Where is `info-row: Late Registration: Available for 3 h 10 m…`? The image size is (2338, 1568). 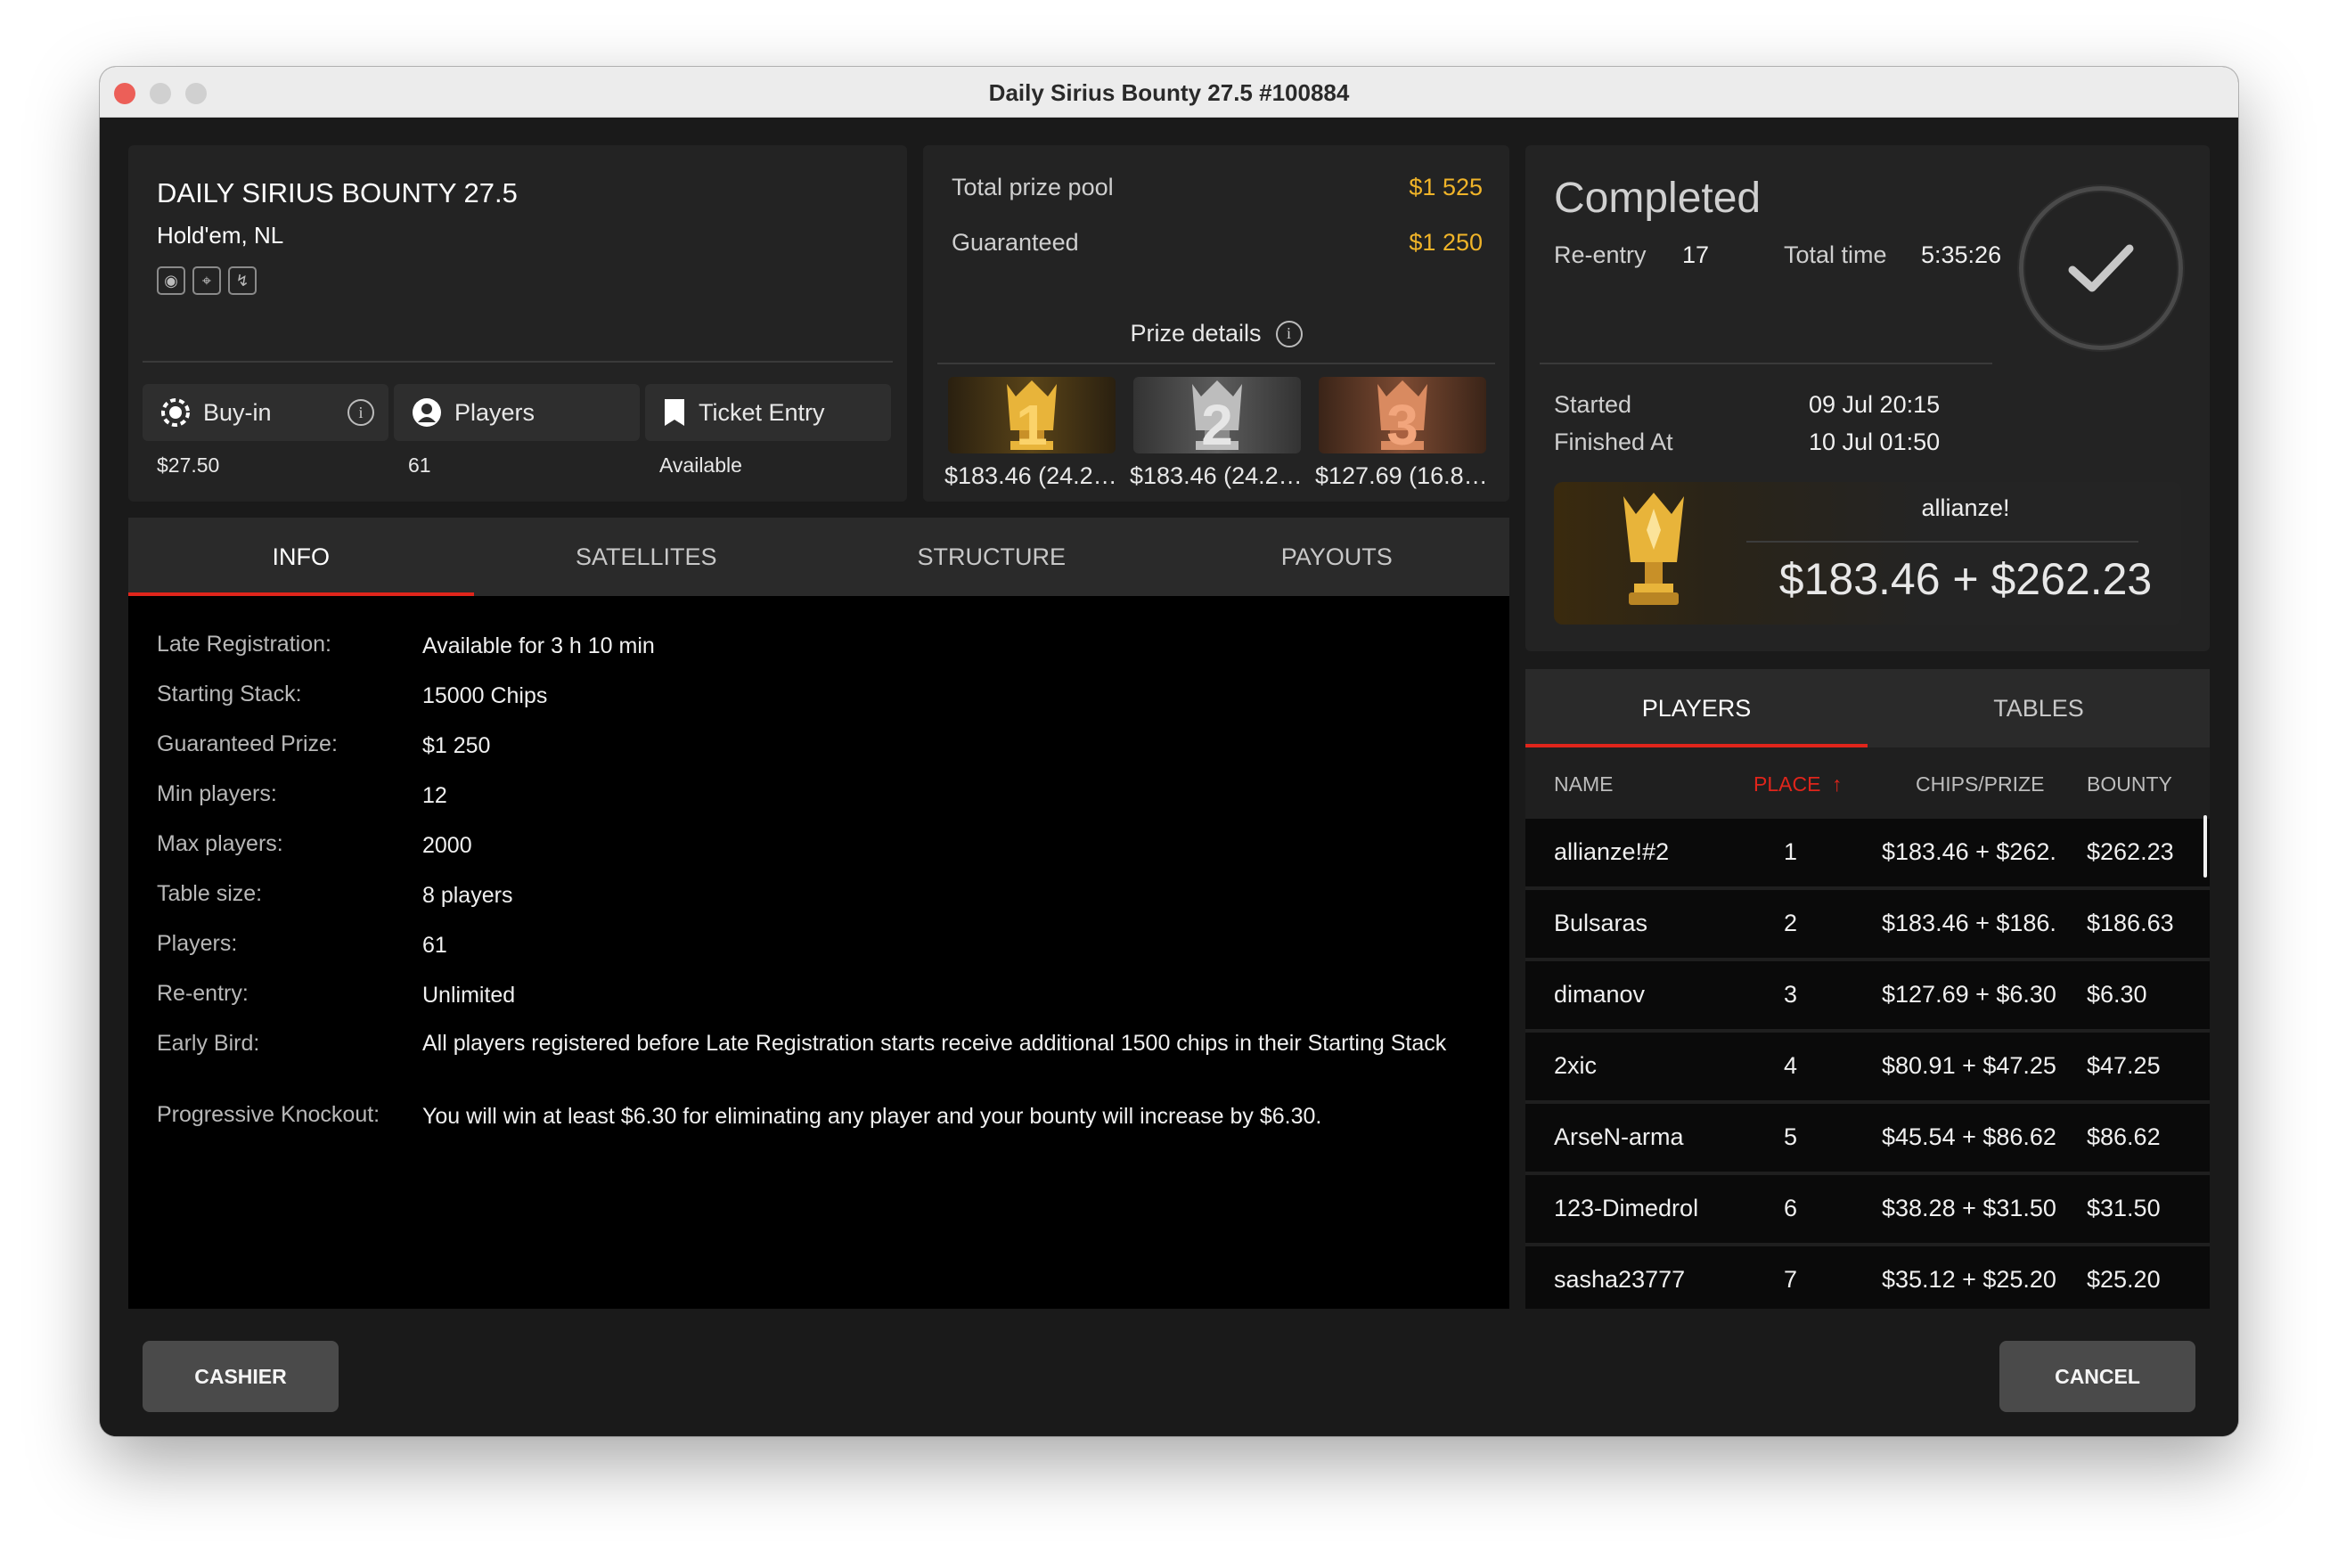 info-row: Late Registration: Available for 3 h 10 m… is located at coordinates (820, 646).